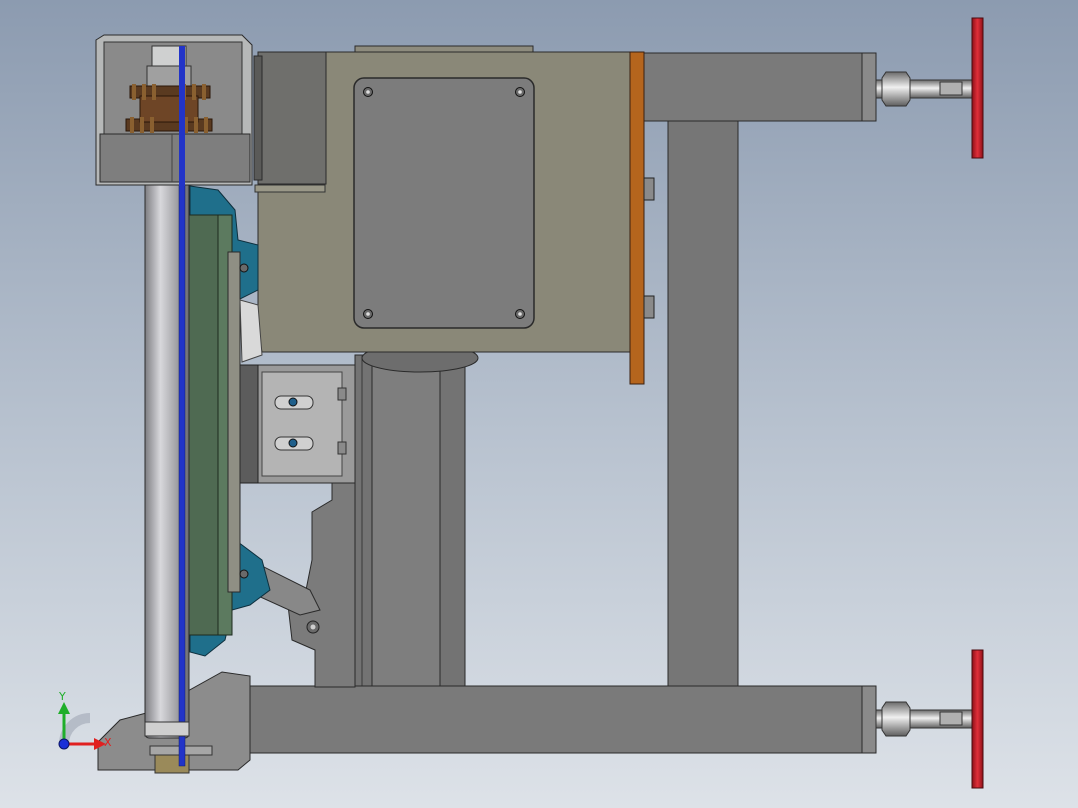 This screenshot has width=1078, height=808. Describe the element at coordinates (85, 720) in the screenshot. I see `coordinate-triad: Y X` at that location.